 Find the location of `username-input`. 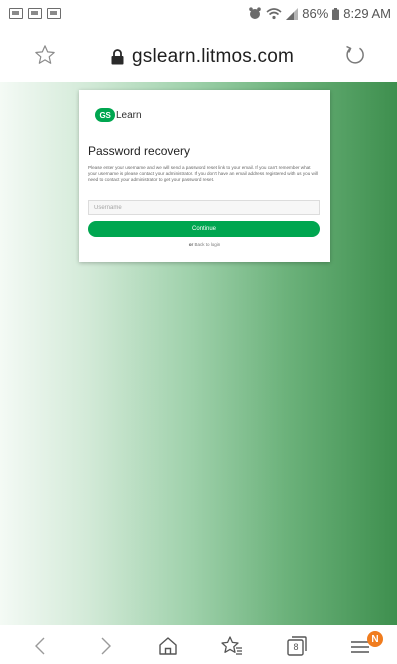

username-input is located at coordinates (204, 207).